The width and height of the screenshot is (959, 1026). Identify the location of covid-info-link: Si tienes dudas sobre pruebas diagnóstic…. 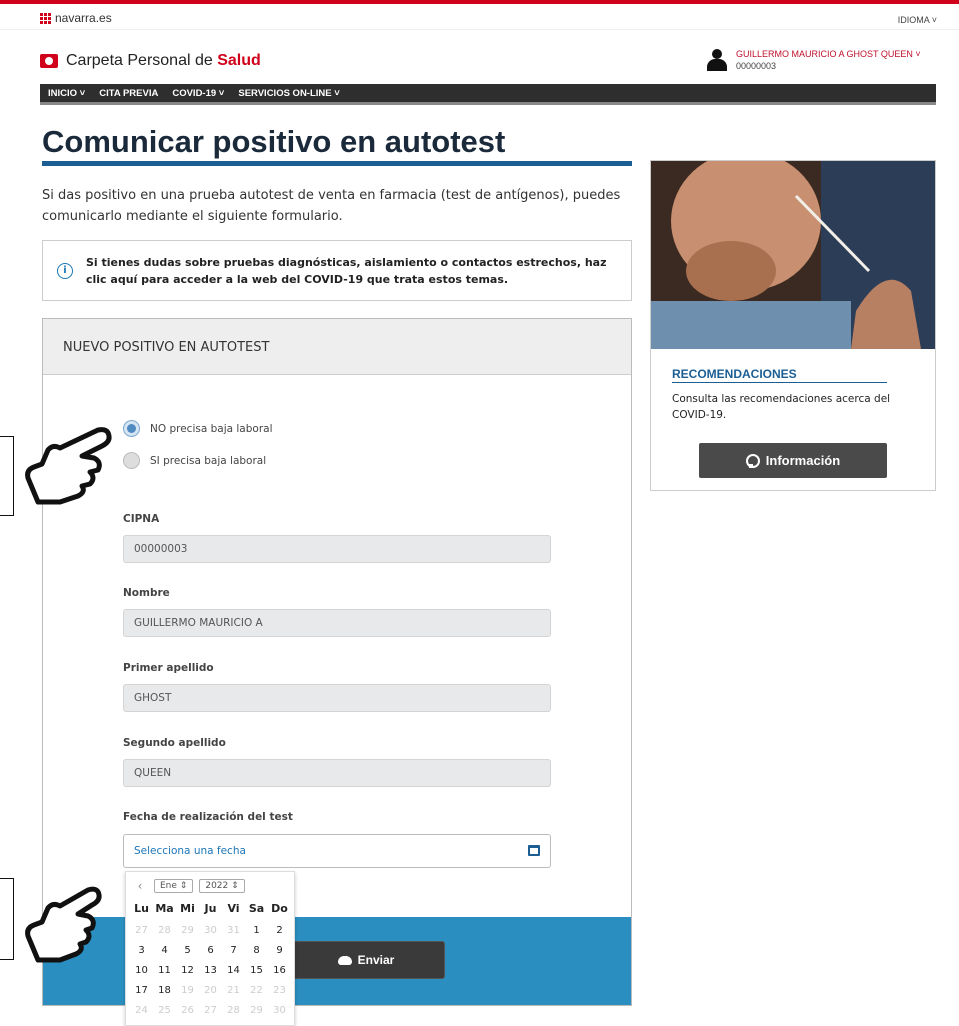
(351, 271).